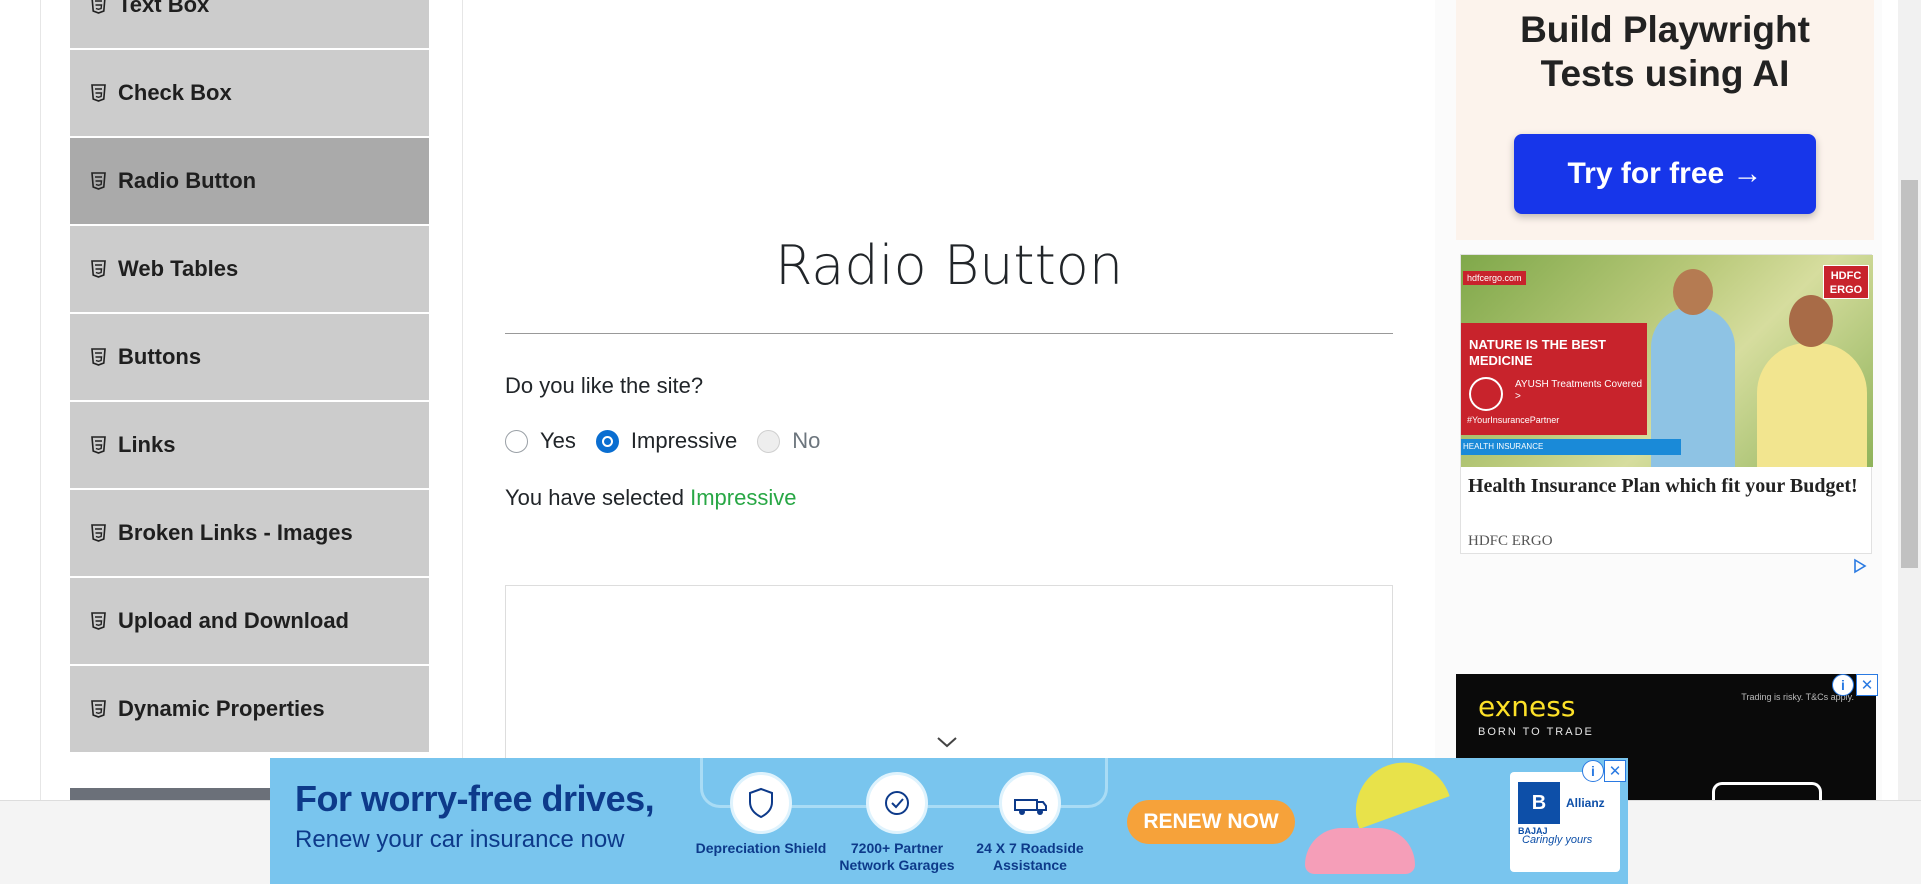 The height and width of the screenshot is (884, 1921). What do you see at coordinates (160, 356) in the screenshot?
I see `menu-item-label: Buttons` at bounding box center [160, 356].